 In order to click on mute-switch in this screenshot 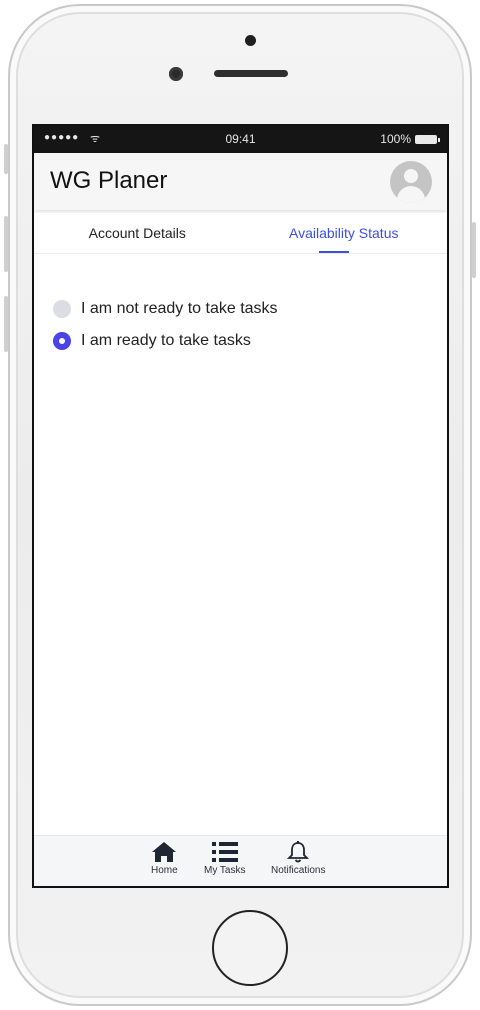, I will do `click(6, 159)`.